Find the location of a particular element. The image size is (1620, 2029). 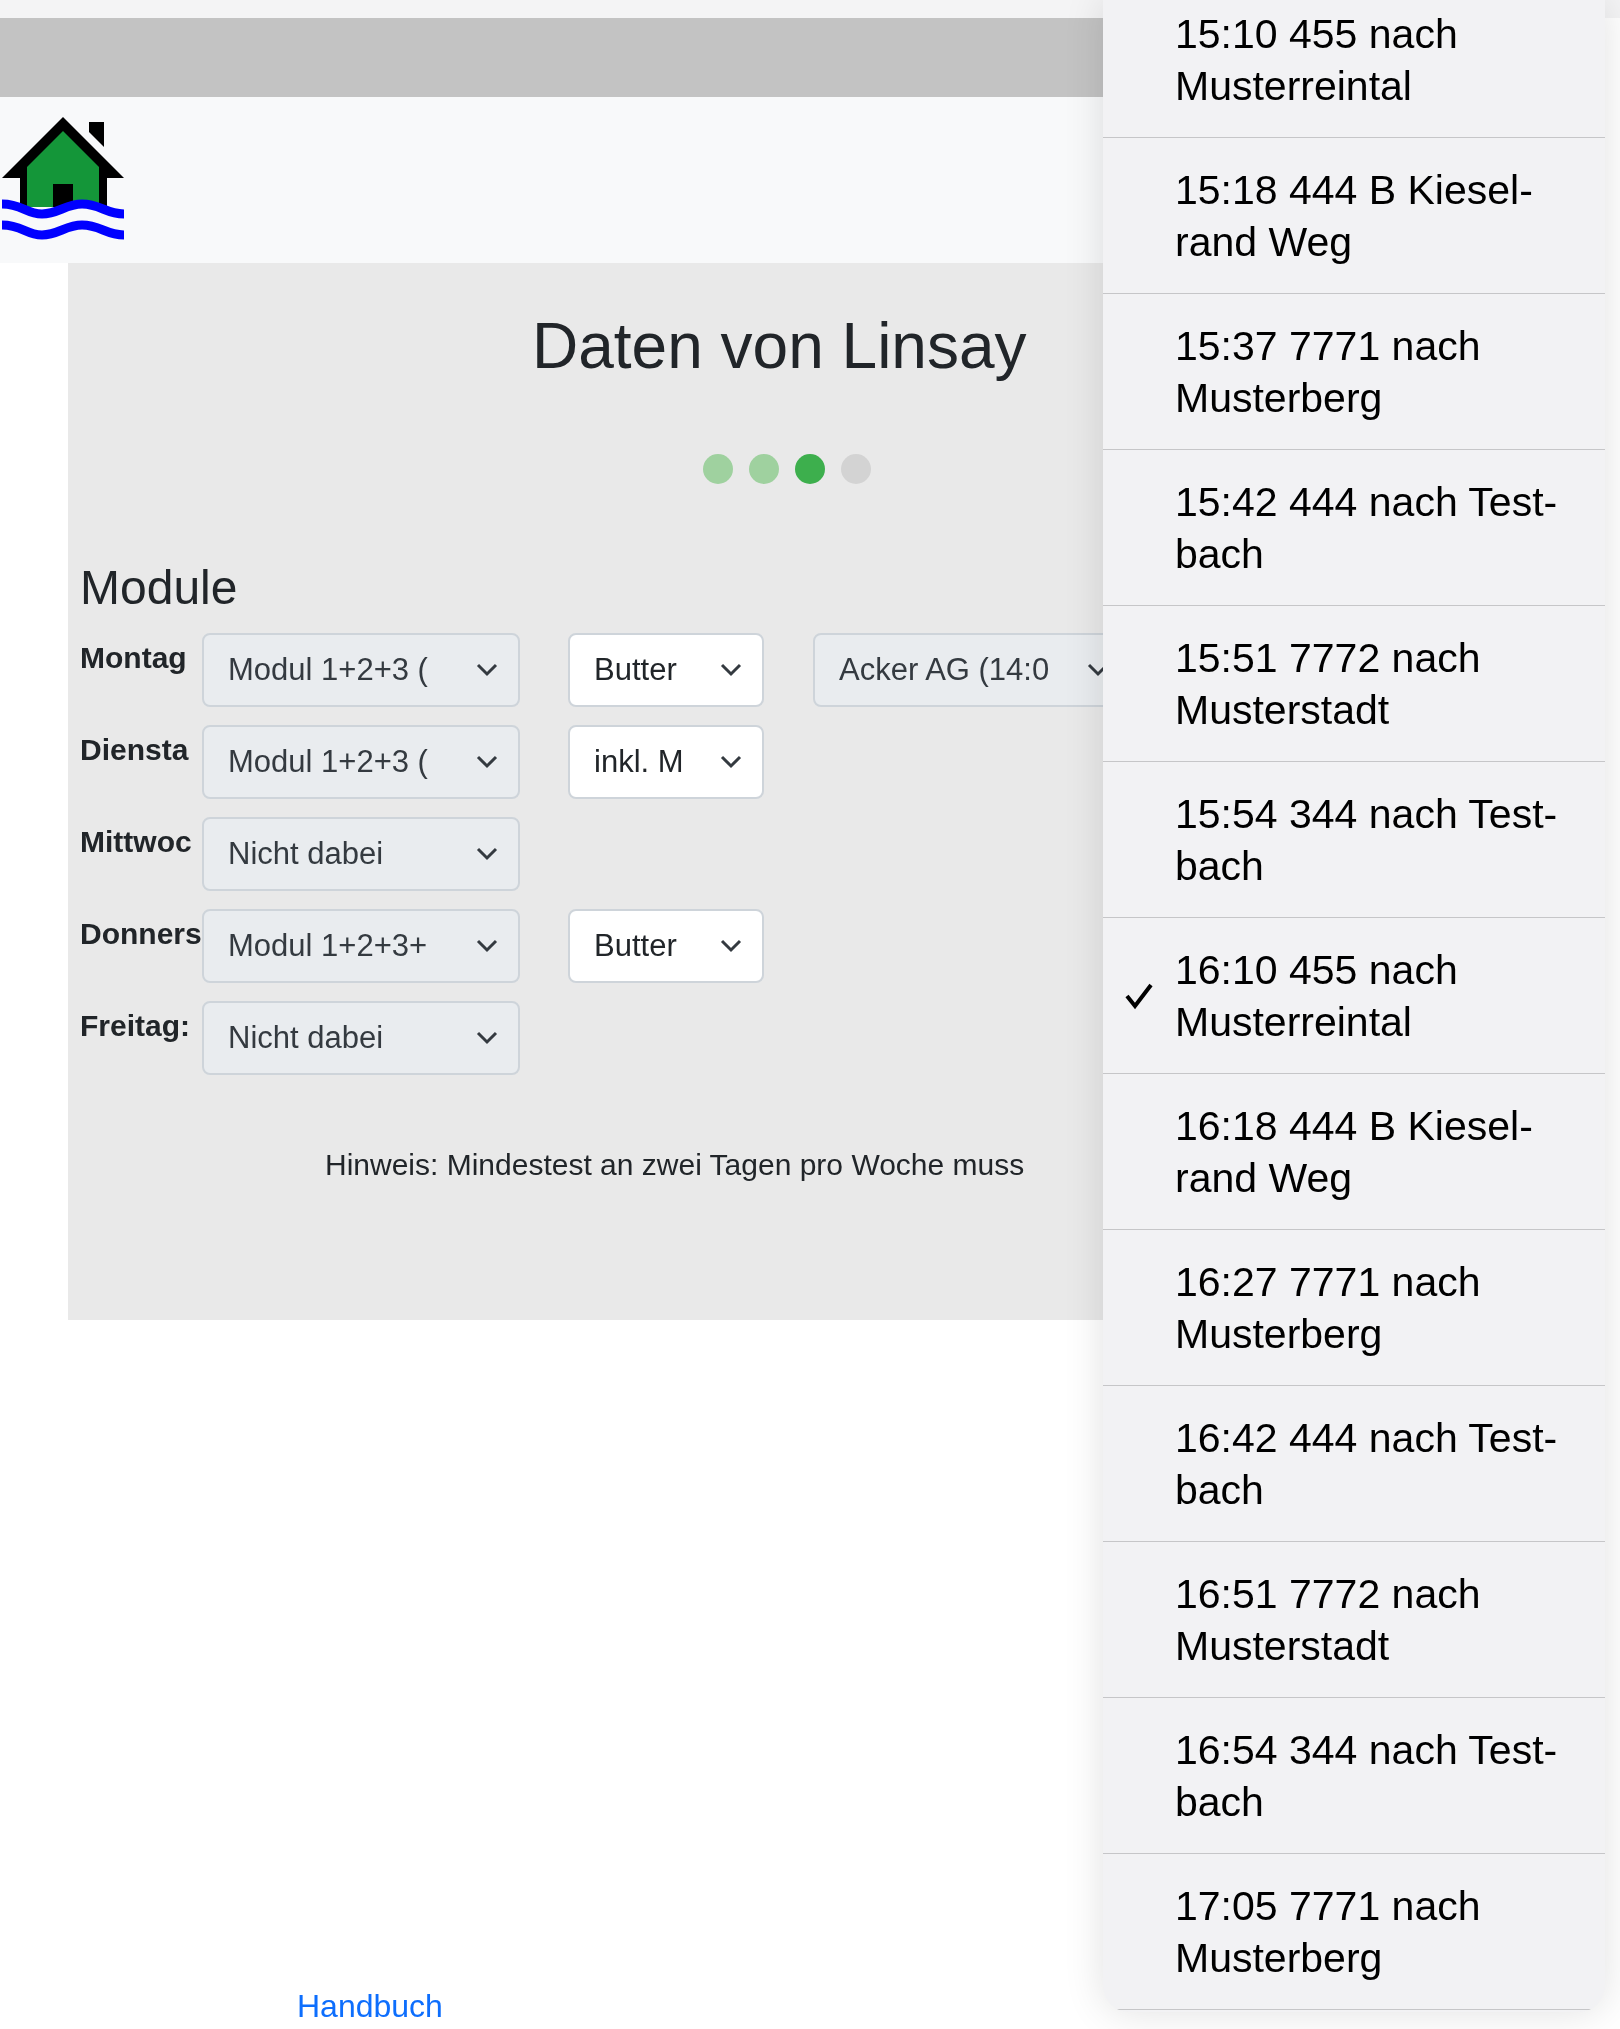

dropdown-option: 15:10 455 nach Musterreintal is located at coordinates (1354, 69).